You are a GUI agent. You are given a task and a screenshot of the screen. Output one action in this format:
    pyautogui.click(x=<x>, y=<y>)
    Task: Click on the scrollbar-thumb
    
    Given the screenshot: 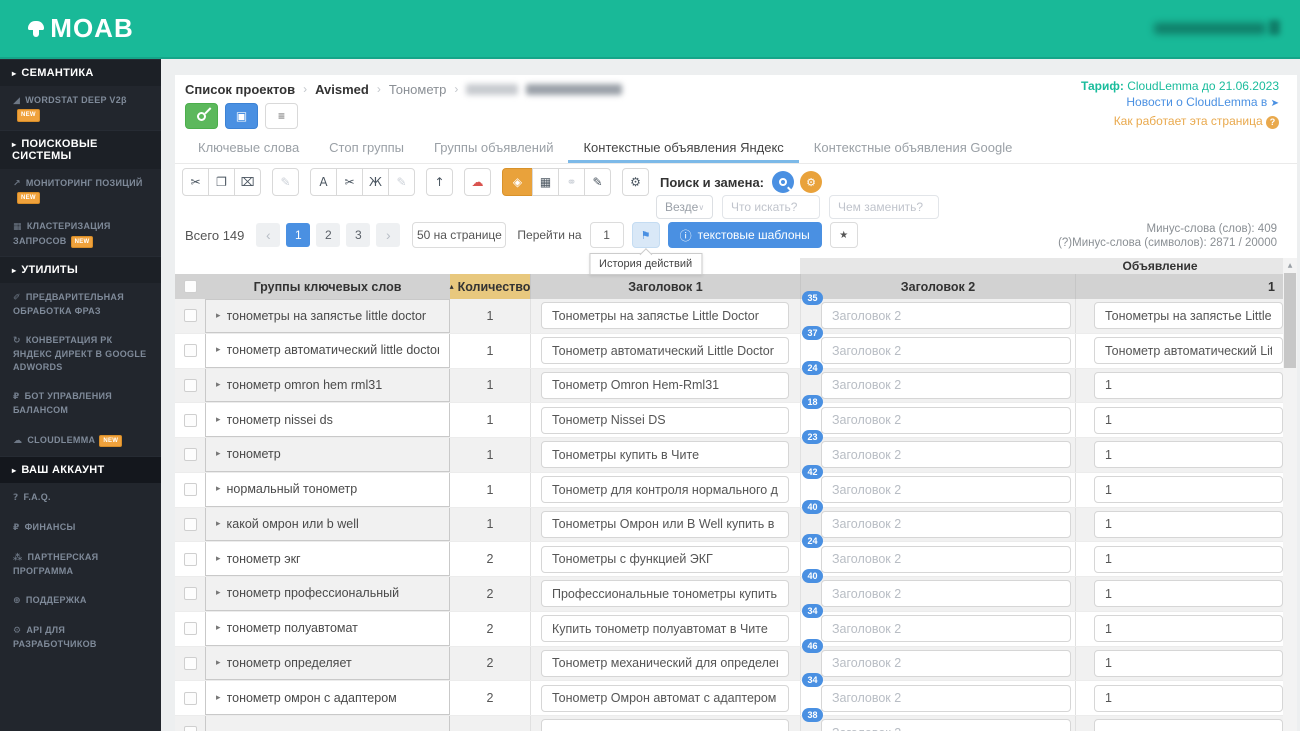 What is the action you would take?
    pyautogui.click(x=1290, y=320)
    